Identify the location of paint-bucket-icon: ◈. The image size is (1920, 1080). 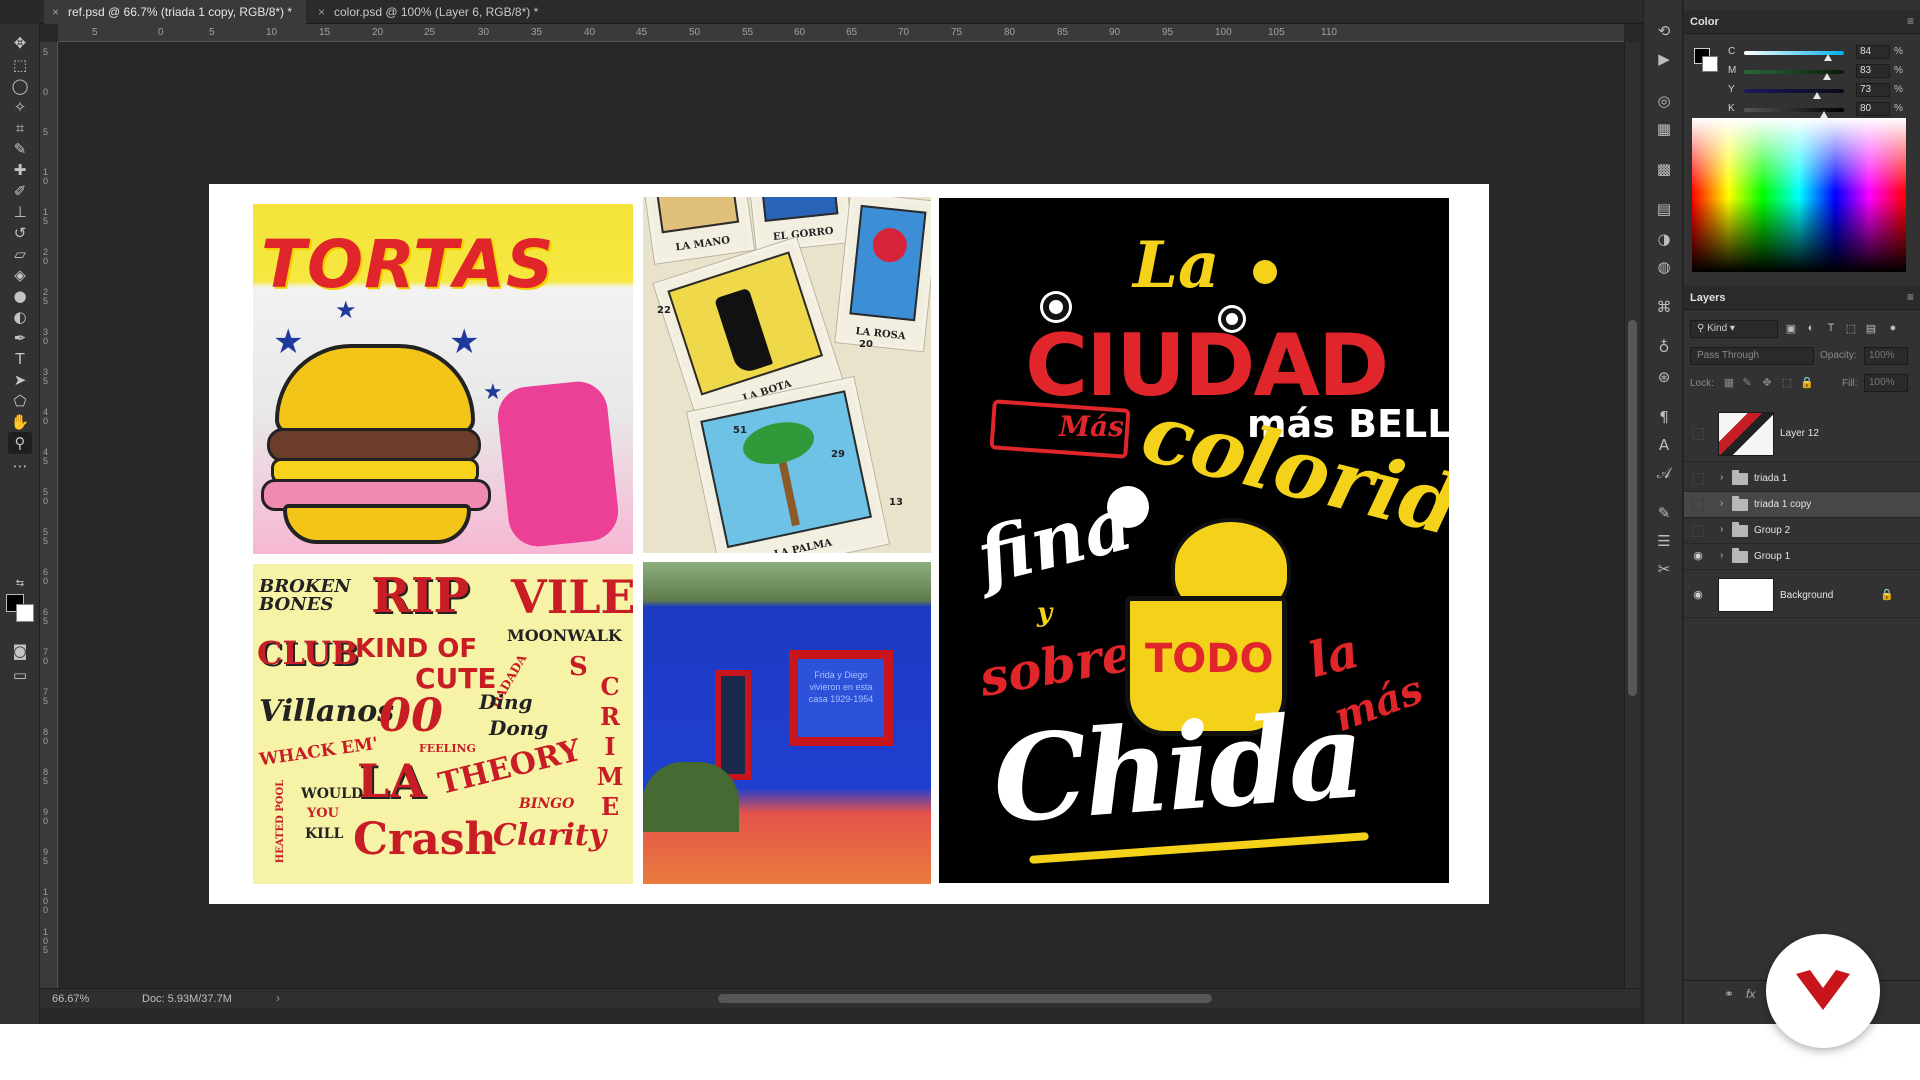
(20, 275).